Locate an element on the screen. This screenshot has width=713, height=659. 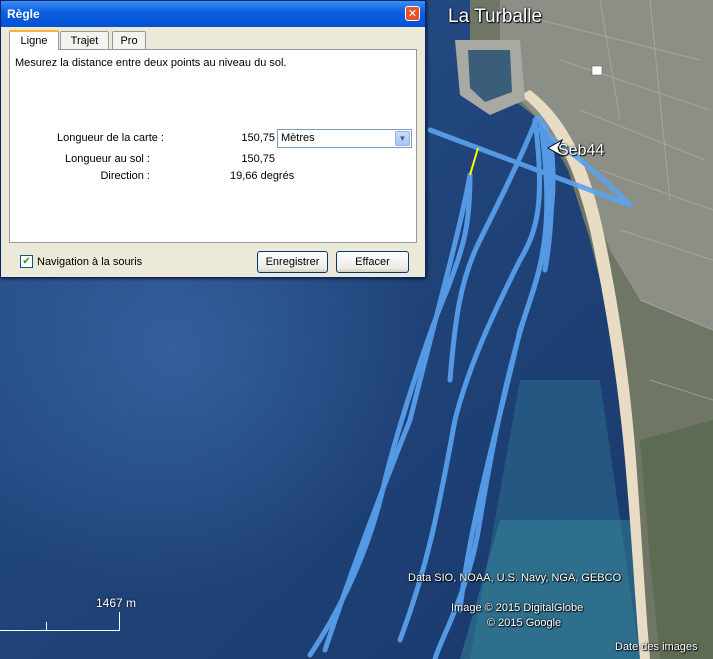
credit-image: Image © 2015 DigitalGlobe is located at coordinates (517, 608).